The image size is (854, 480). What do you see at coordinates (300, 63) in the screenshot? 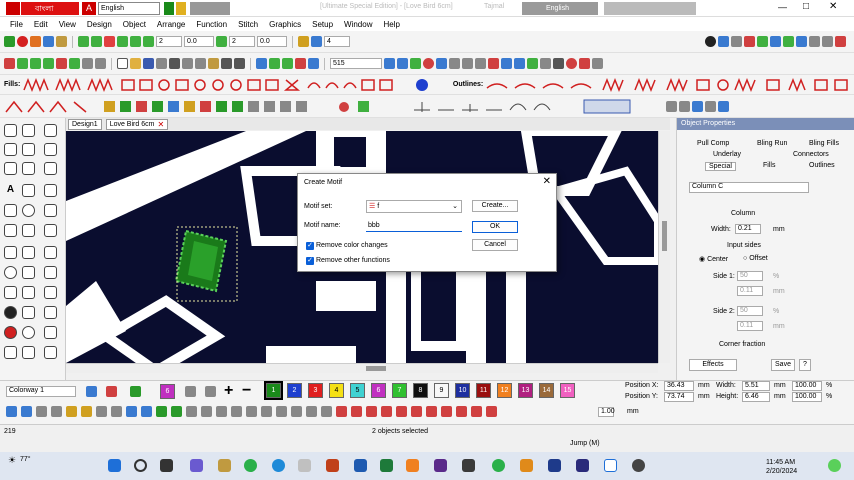
I see `travel-end-icon` at bounding box center [300, 63].